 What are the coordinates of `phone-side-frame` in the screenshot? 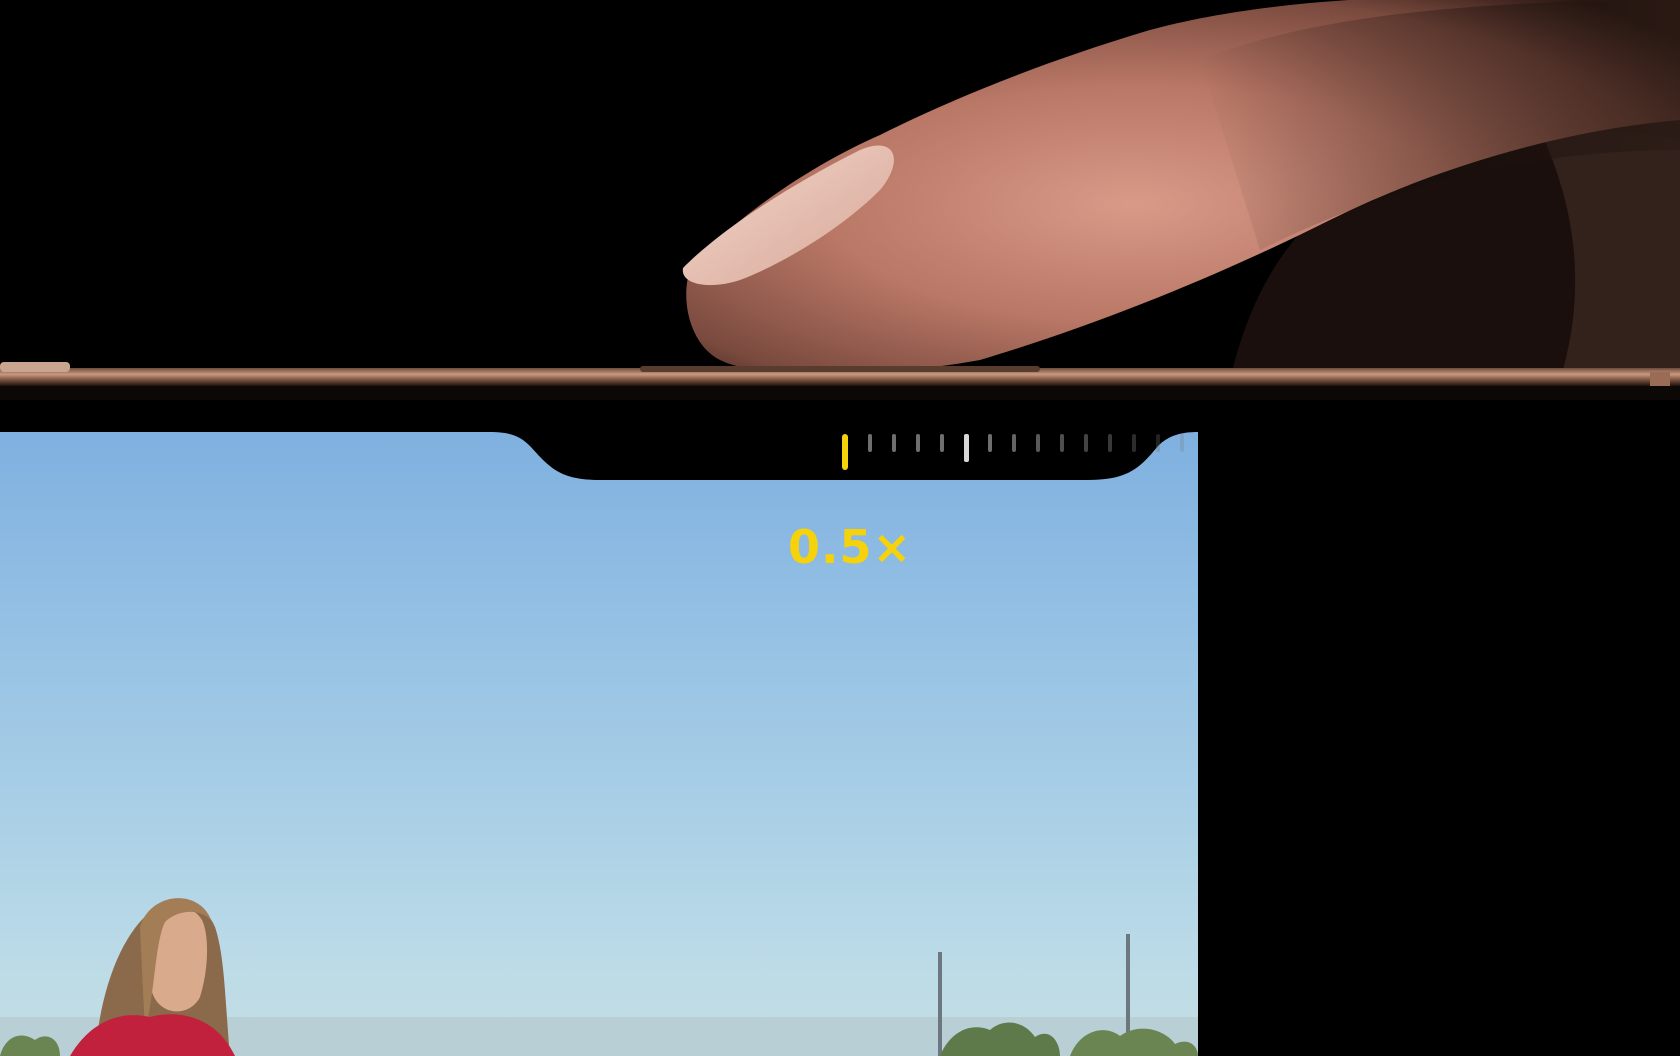 It's located at (840, 381).